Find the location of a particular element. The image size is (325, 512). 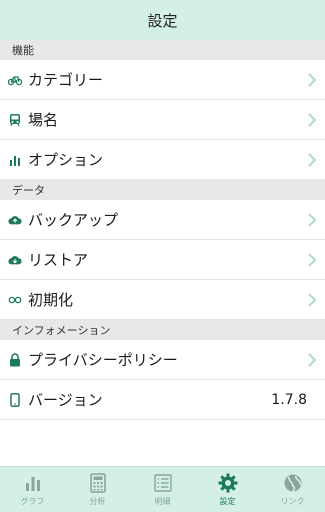

section-header-info: インフォメーション is located at coordinates (162, 330).